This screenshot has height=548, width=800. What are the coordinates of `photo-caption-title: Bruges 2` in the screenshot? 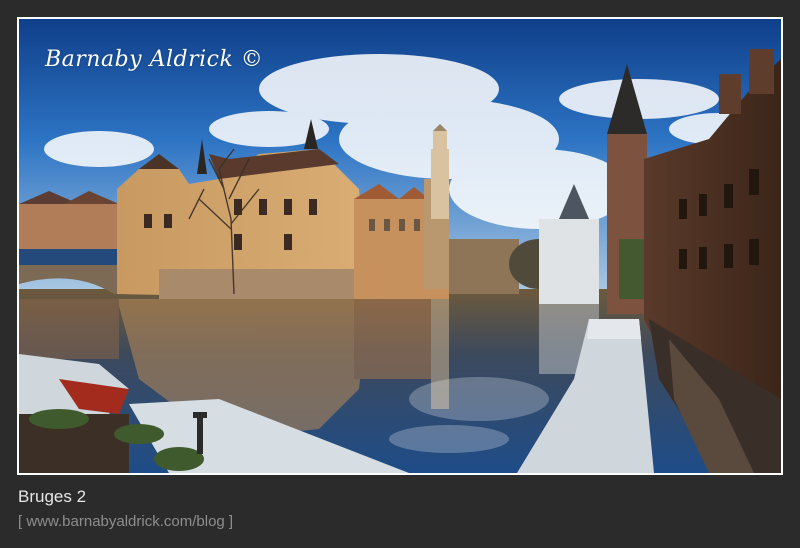 It's located at (52, 496).